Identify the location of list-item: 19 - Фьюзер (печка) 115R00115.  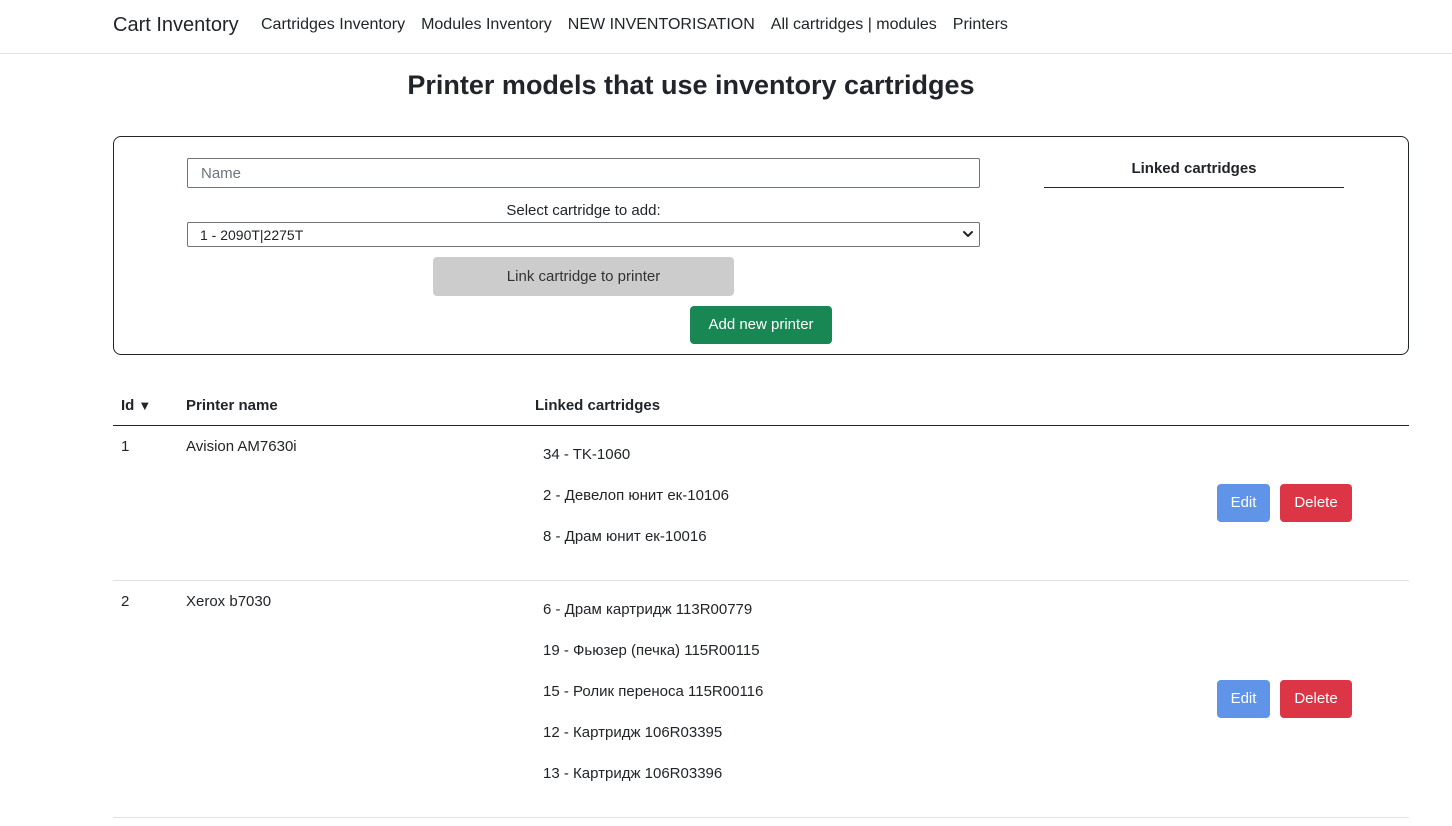
(651, 650).